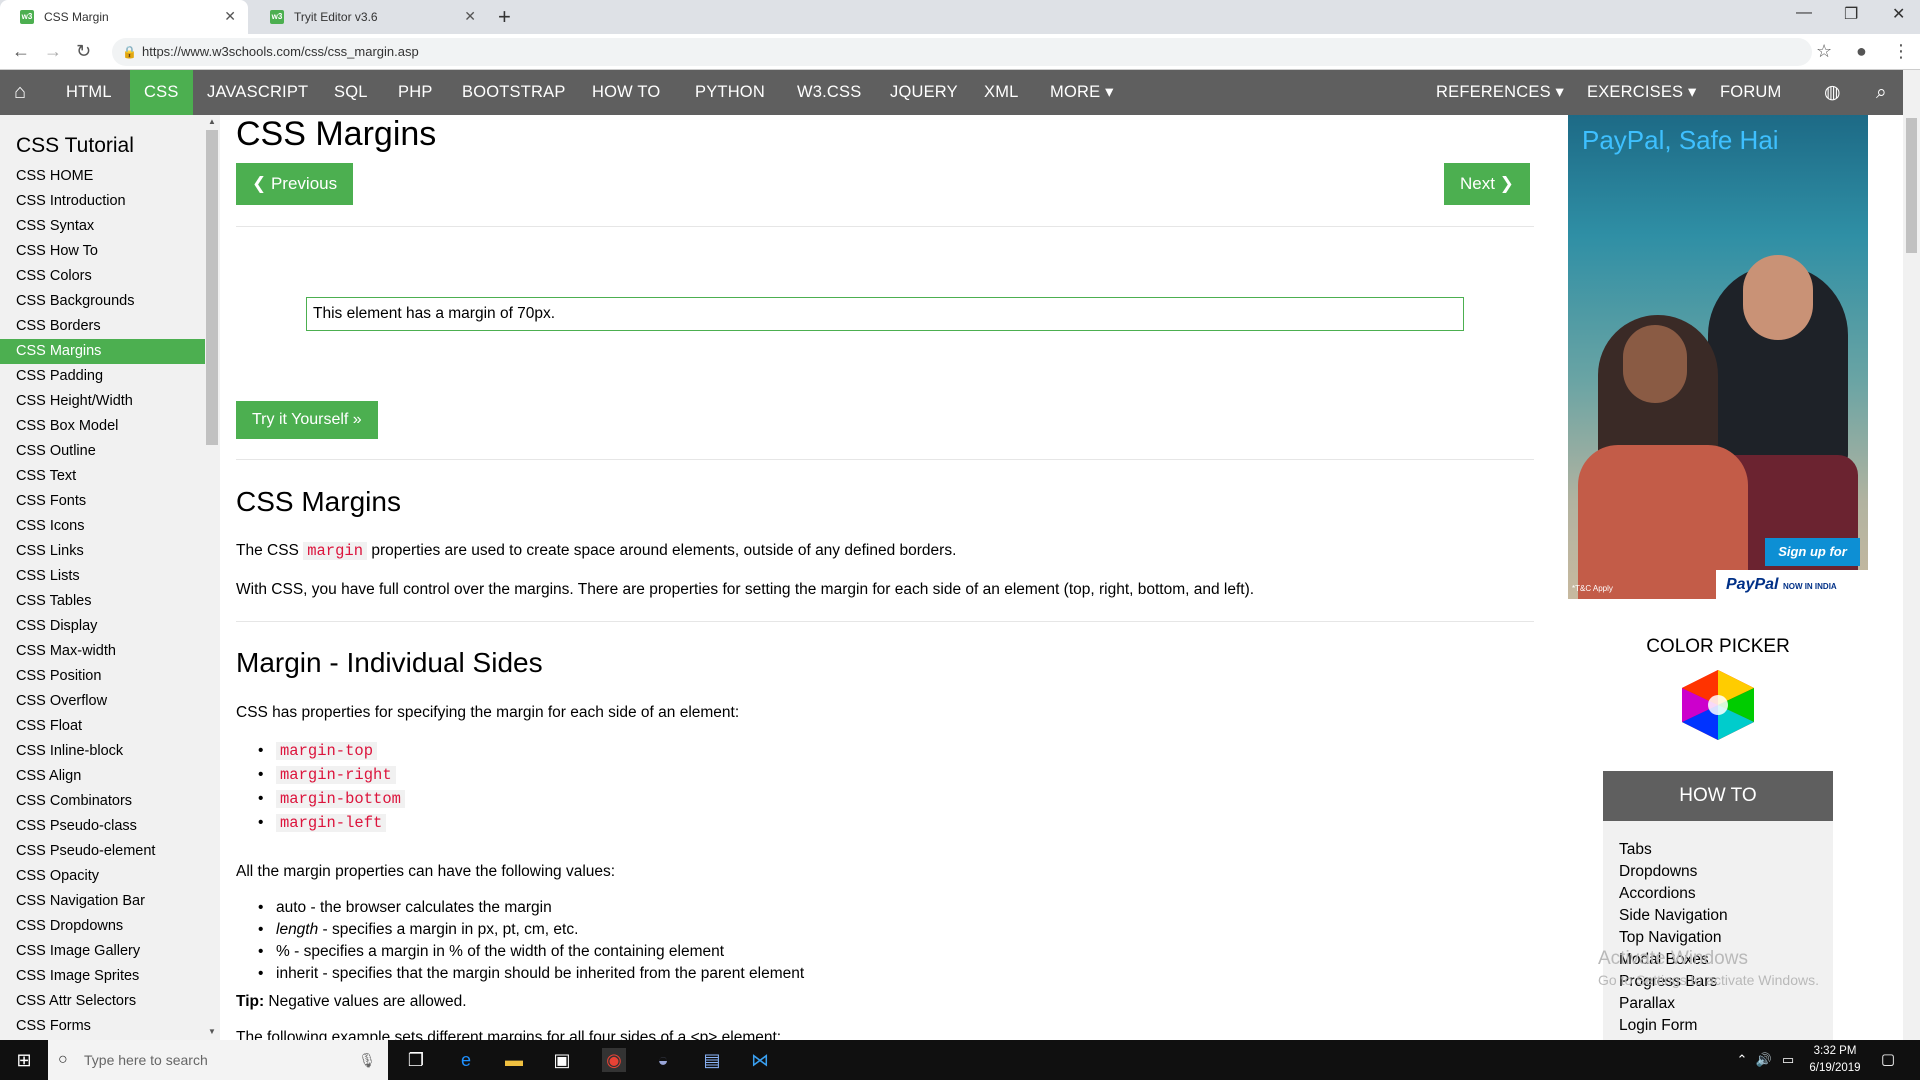 Image resolution: width=1920 pixels, height=1080 pixels. What do you see at coordinates (102, 226) in the screenshot?
I see `sidebar-item-css-syntax: CSS Syntax` at bounding box center [102, 226].